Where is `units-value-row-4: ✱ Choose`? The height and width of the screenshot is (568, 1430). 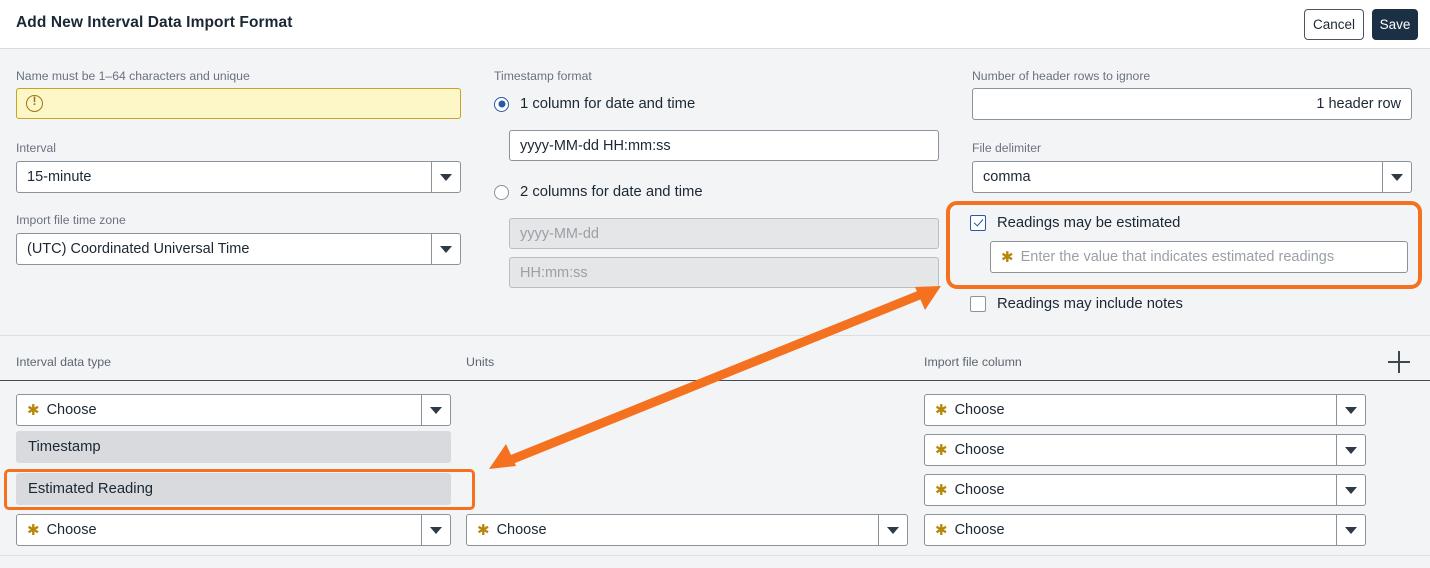 units-value-row-4: ✱ Choose is located at coordinates (672, 530).